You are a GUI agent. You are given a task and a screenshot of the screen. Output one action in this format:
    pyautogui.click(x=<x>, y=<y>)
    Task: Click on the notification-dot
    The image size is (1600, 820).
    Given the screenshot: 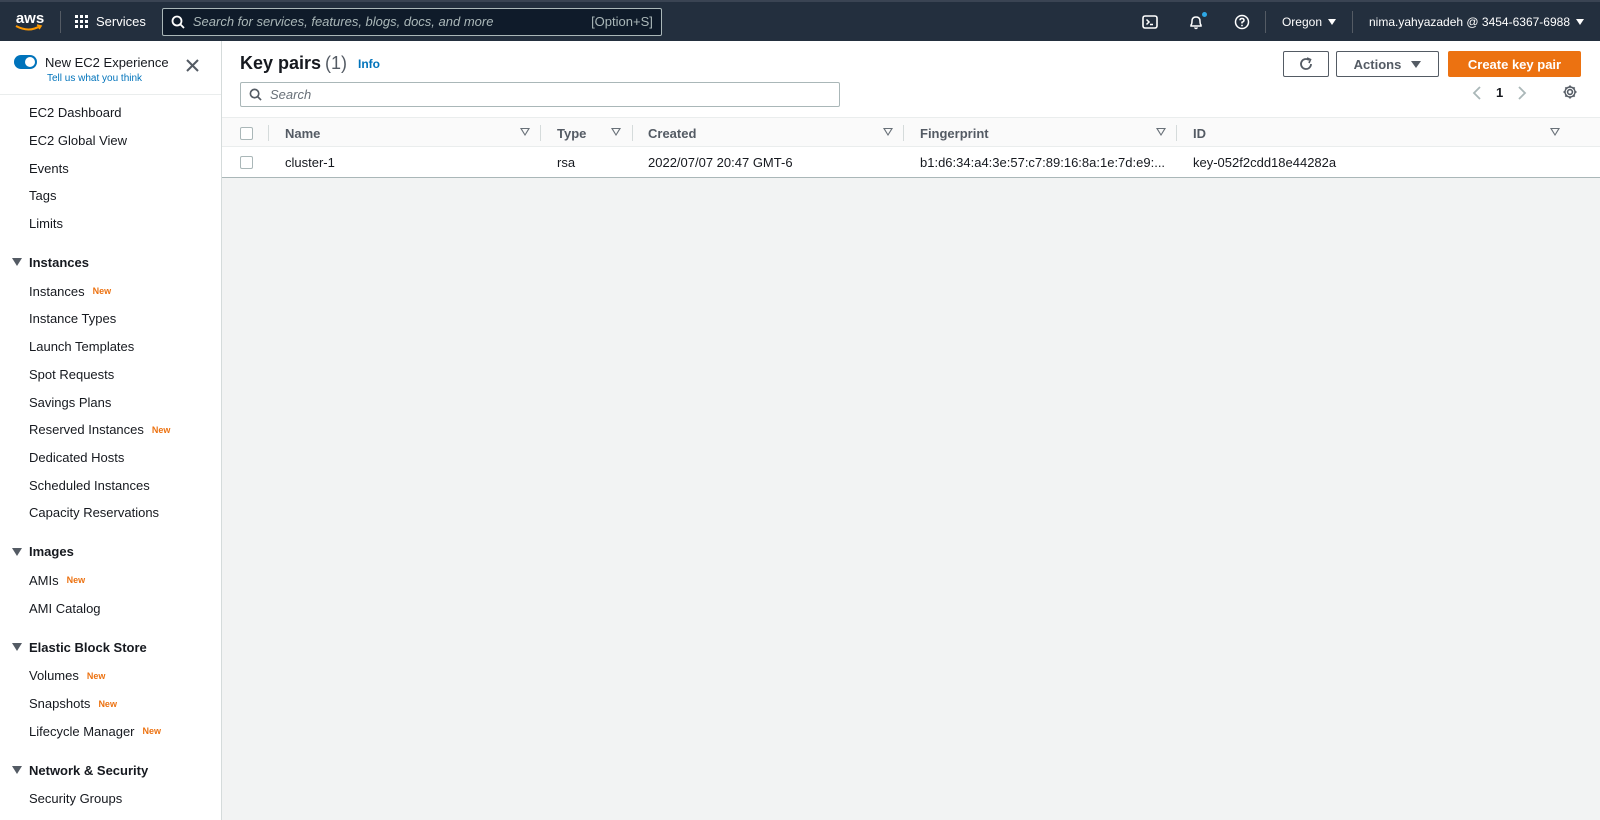 What is the action you would take?
    pyautogui.click(x=1204, y=14)
    